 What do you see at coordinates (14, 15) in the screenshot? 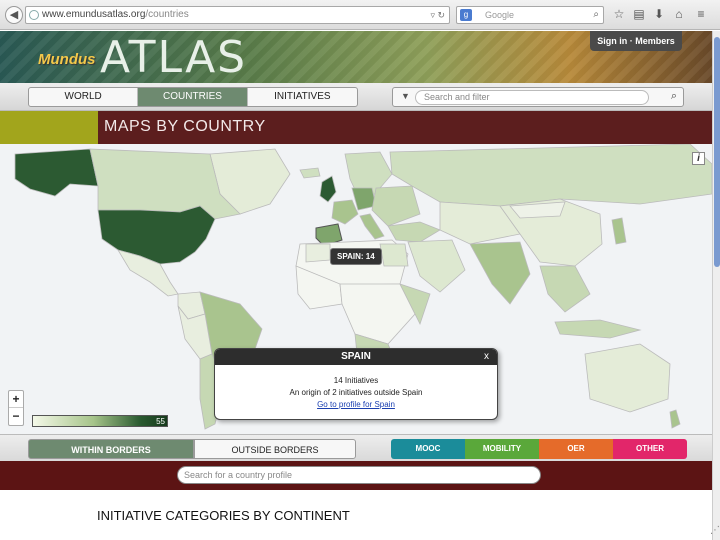
I see `back-icon: ◀` at bounding box center [14, 15].